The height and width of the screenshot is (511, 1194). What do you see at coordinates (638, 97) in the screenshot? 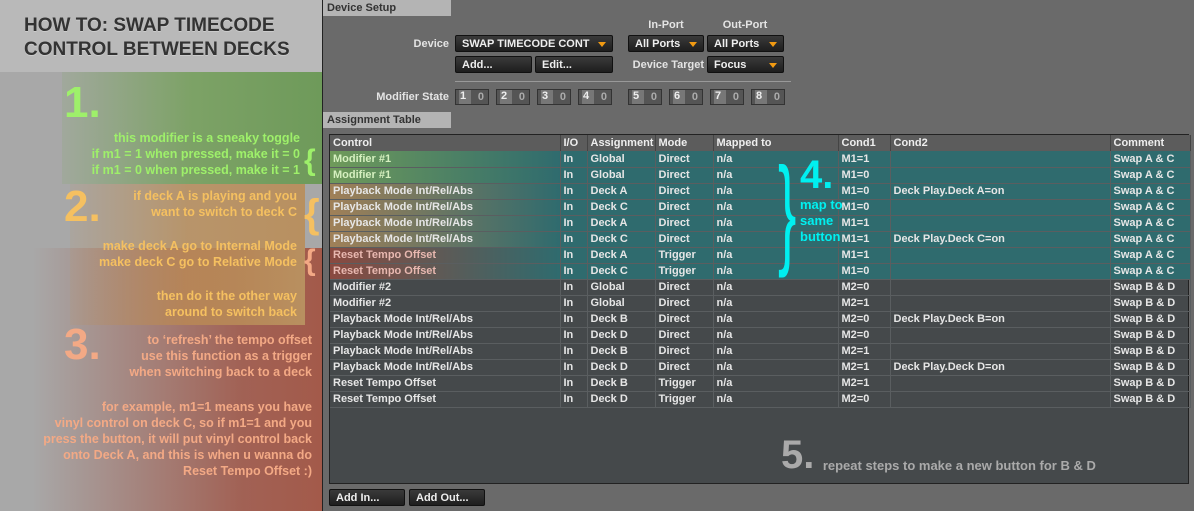
I see `modifier-index: 5` at bounding box center [638, 97].